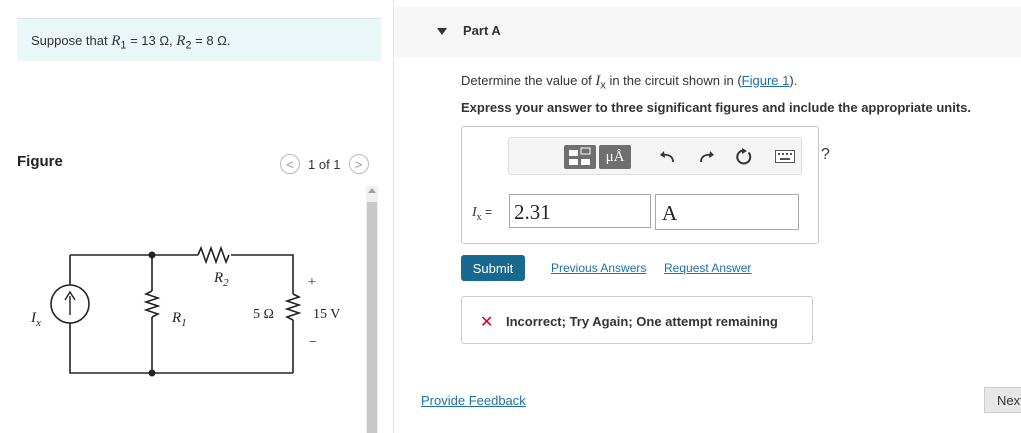  I want to click on answer-box: μÅ ? Ix = 2.31 A, so click(645, 185).